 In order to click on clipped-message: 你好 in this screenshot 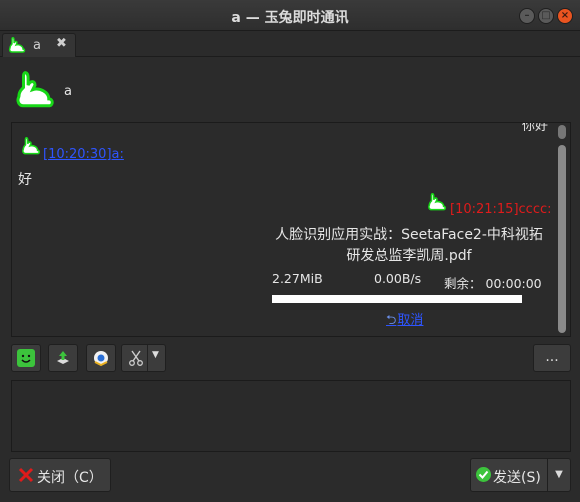, I will do `click(534, 128)`.